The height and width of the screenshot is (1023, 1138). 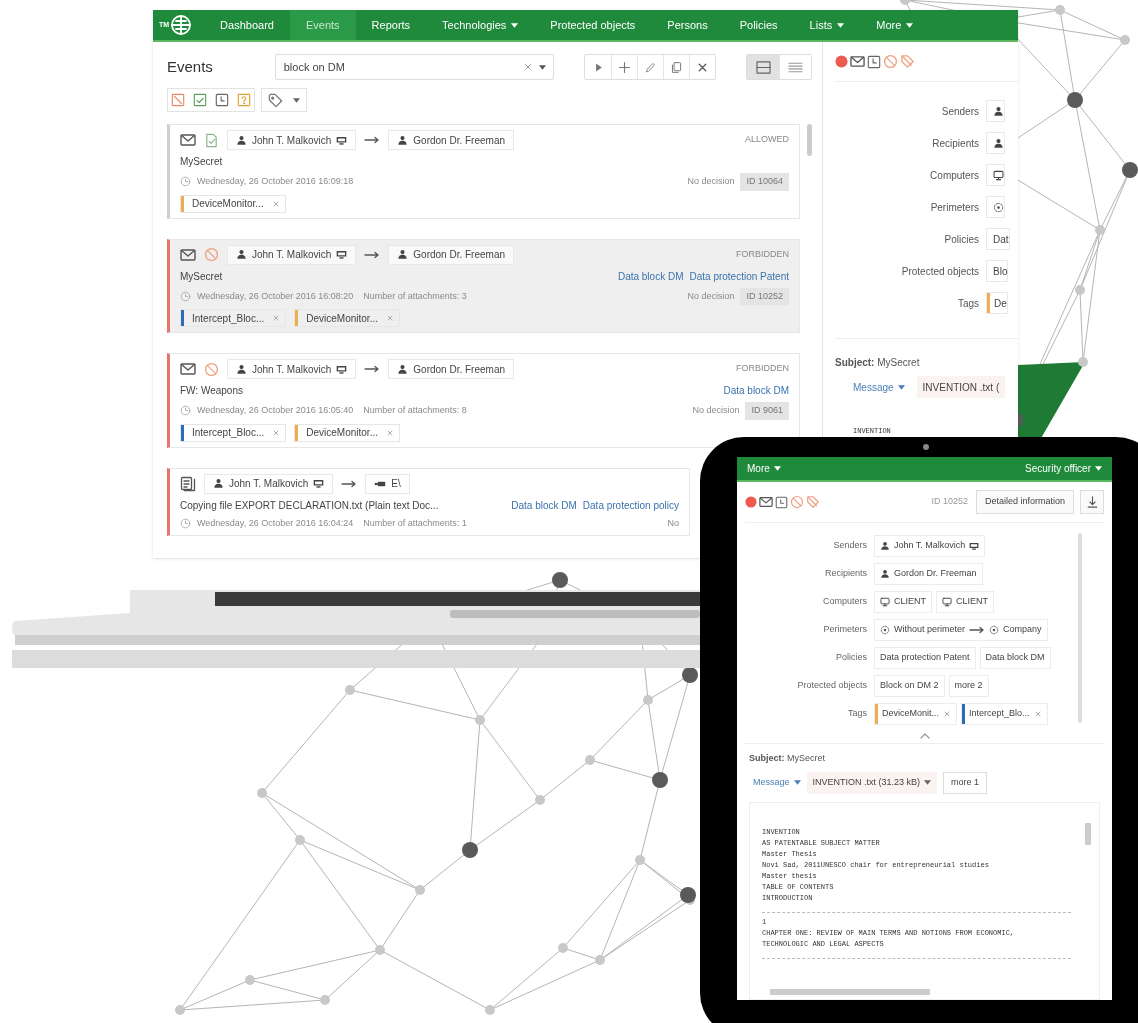 What do you see at coordinates (895, 25) in the screenshot?
I see `nav-tab: More` at bounding box center [895, 25].